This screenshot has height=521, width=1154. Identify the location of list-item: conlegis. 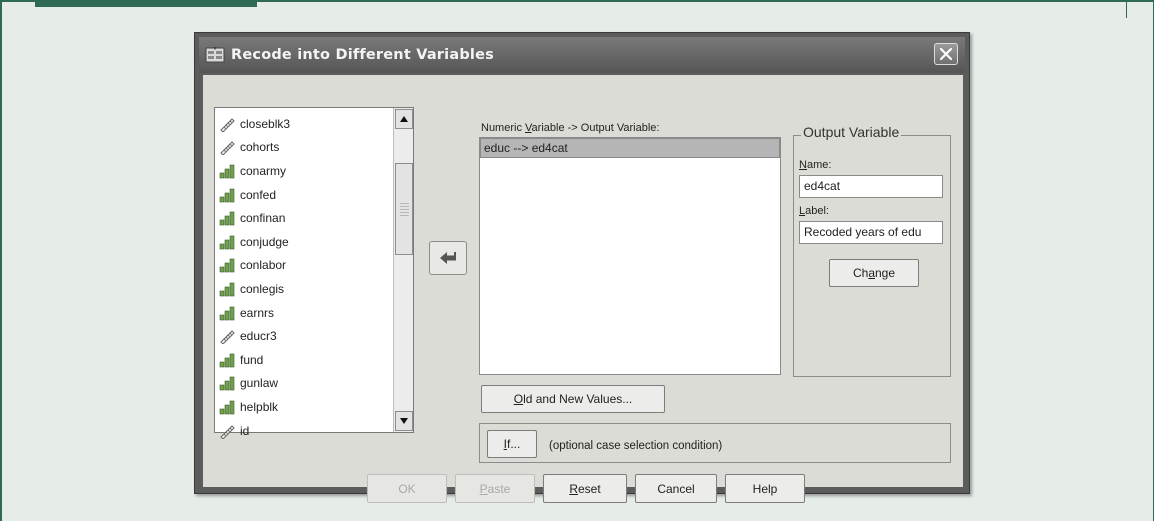
(304, 289).